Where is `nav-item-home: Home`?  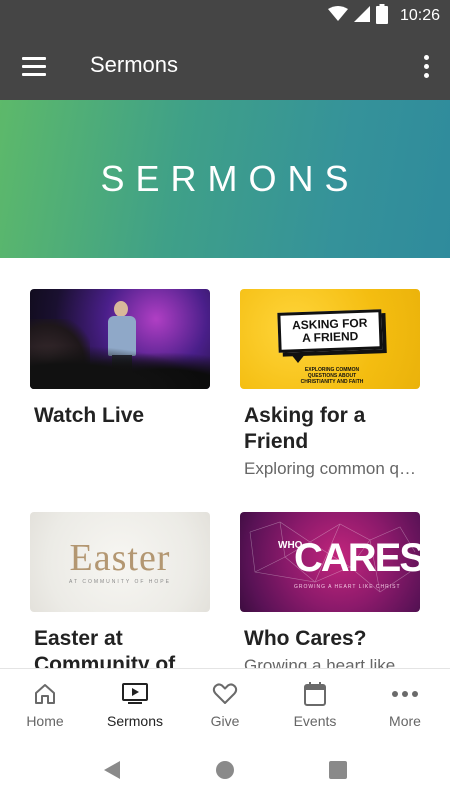
nav-item-home: Home is located at coordinates (45, 703).